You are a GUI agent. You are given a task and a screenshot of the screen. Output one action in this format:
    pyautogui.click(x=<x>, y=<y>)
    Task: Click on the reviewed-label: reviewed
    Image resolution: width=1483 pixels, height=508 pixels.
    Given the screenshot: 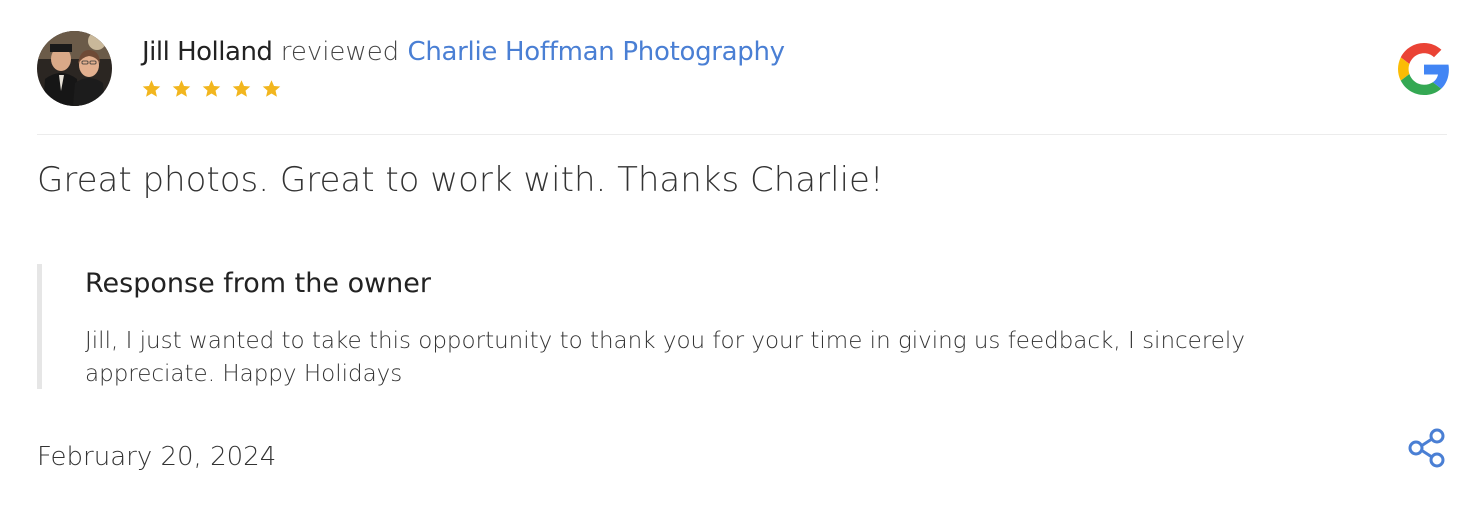 What is the action you would take?
    pyautogui.click(x=340, y=52)
    